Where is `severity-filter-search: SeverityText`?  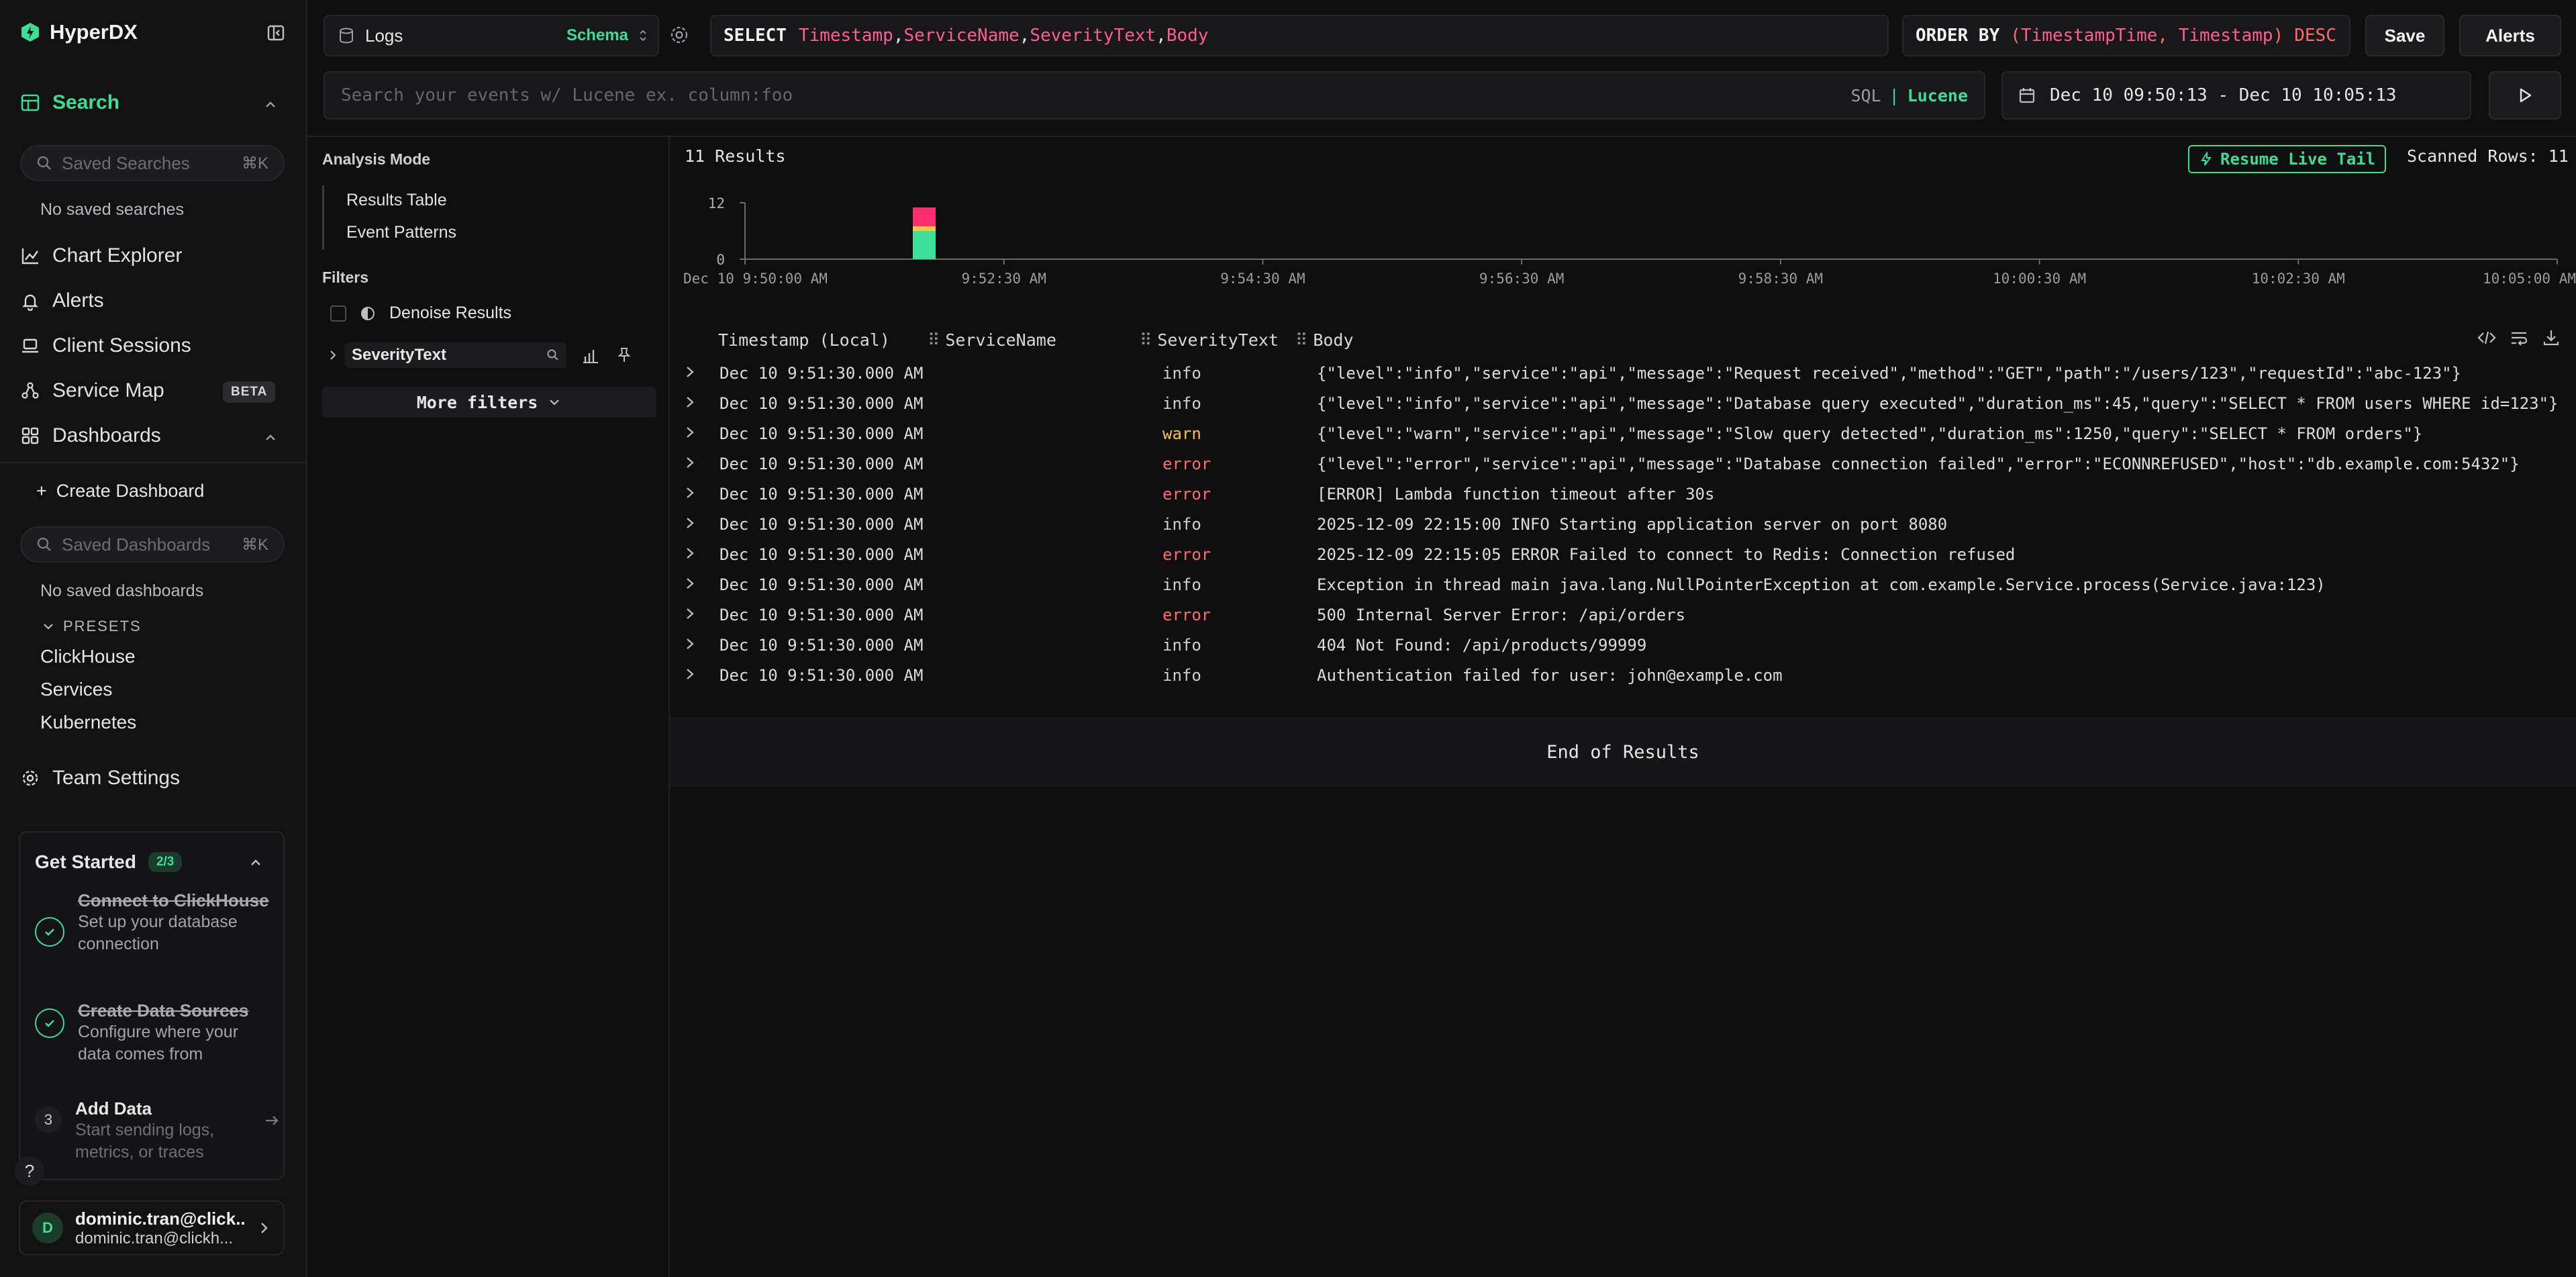 severity-filter-search: SeverityText is located at coordinates (455, 355).